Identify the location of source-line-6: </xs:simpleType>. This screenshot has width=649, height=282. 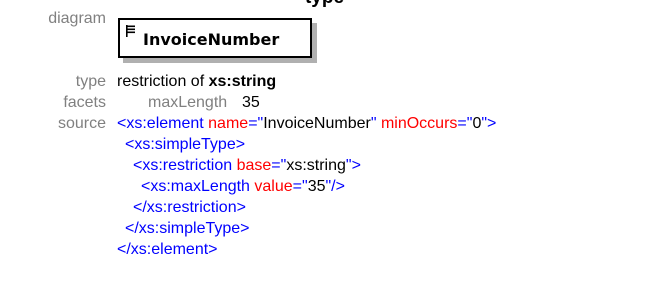
(187, 228).